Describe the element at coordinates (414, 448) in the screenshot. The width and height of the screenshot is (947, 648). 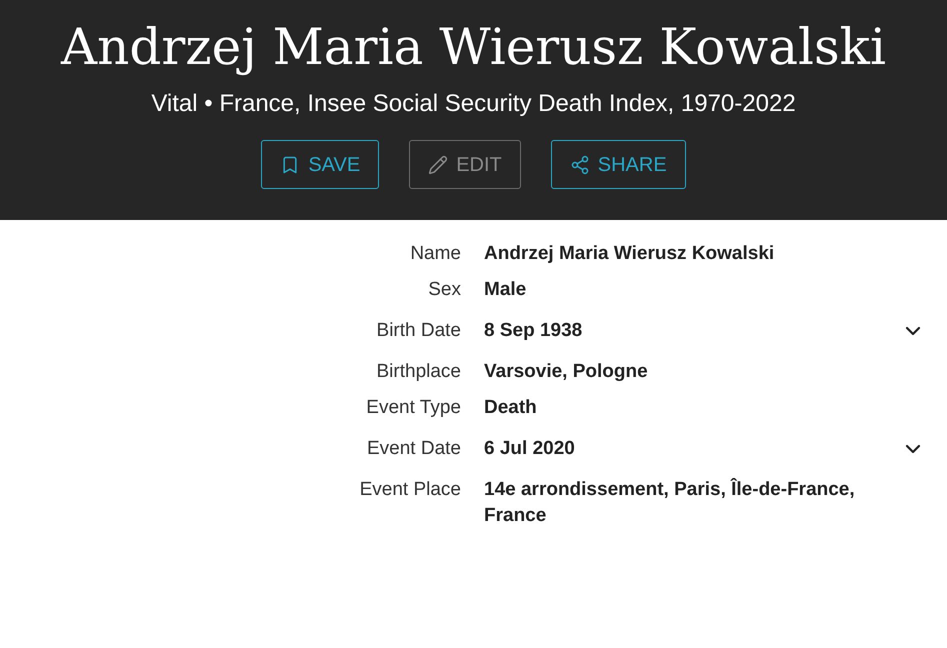
I see `field-label: Event Date` at that location.